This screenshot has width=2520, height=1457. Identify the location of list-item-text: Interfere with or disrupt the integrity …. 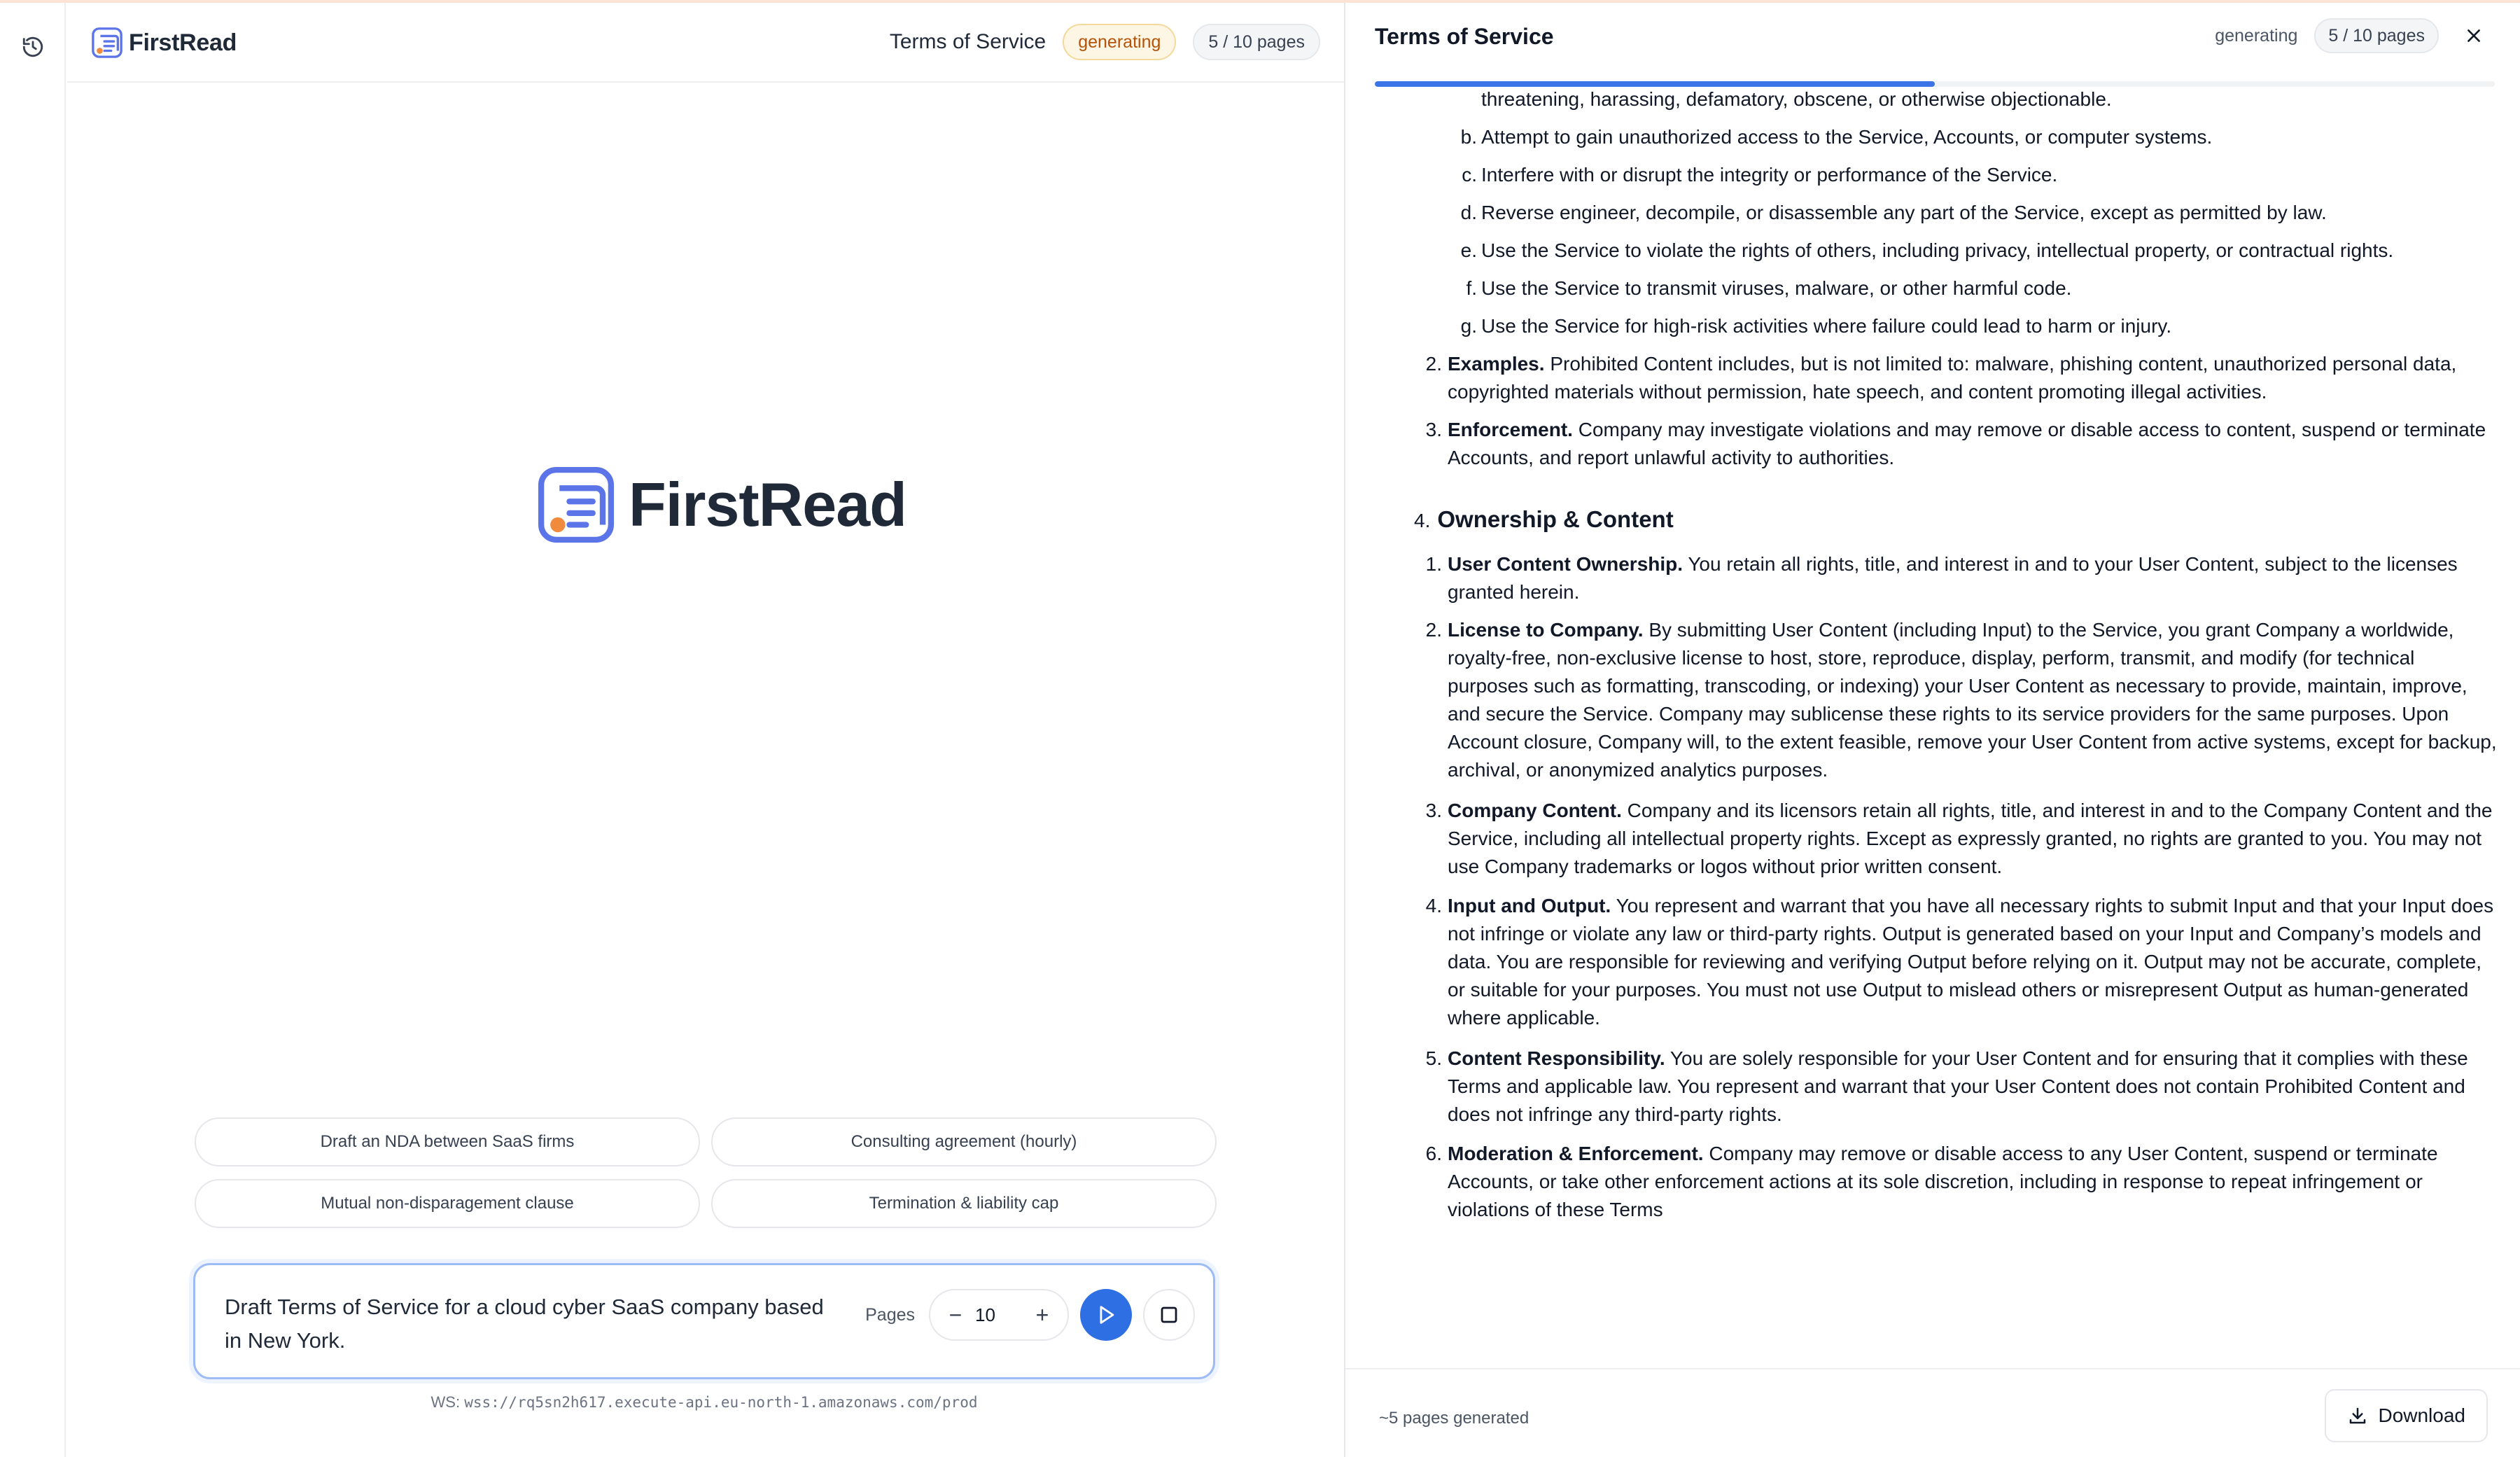
(1769, 175).